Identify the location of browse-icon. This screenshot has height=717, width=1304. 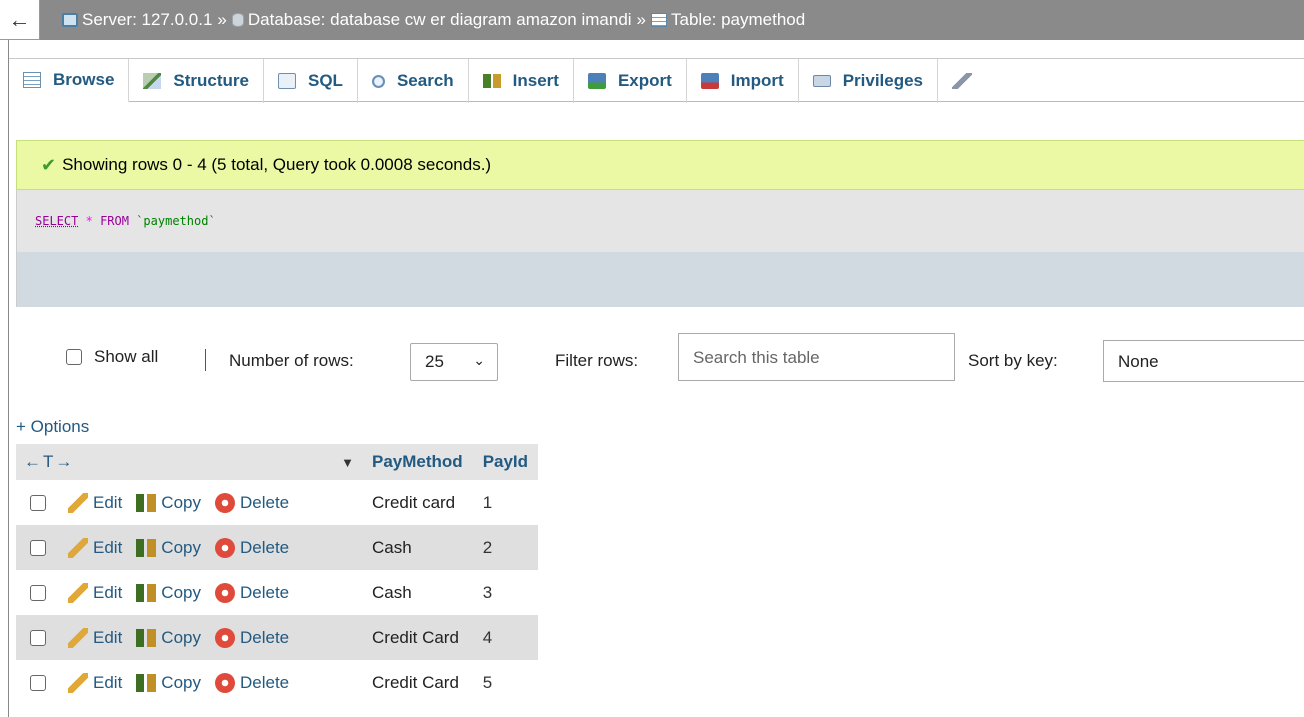
(32, 80).